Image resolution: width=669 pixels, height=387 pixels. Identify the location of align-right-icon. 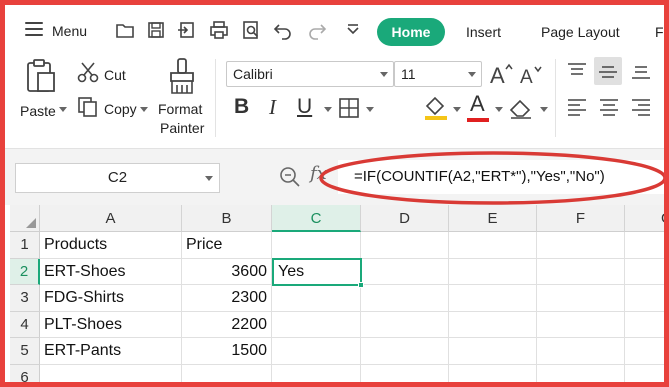
(641, 107).